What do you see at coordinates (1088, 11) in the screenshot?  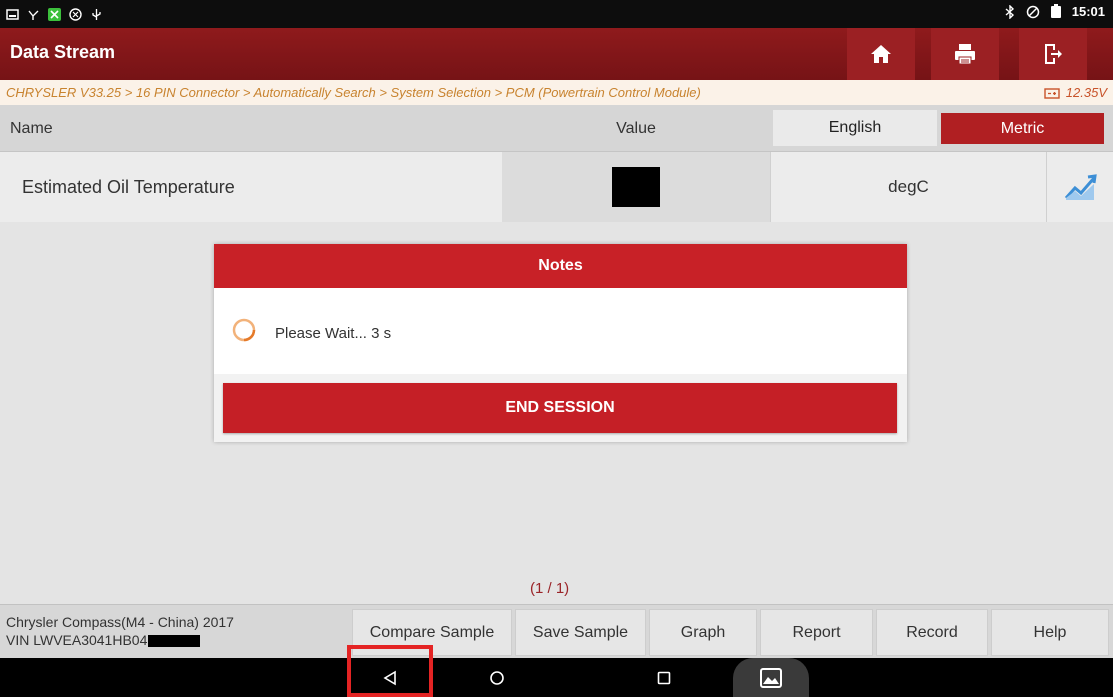 I see `status-time: 15:01` at bounding box center [1088, 11].